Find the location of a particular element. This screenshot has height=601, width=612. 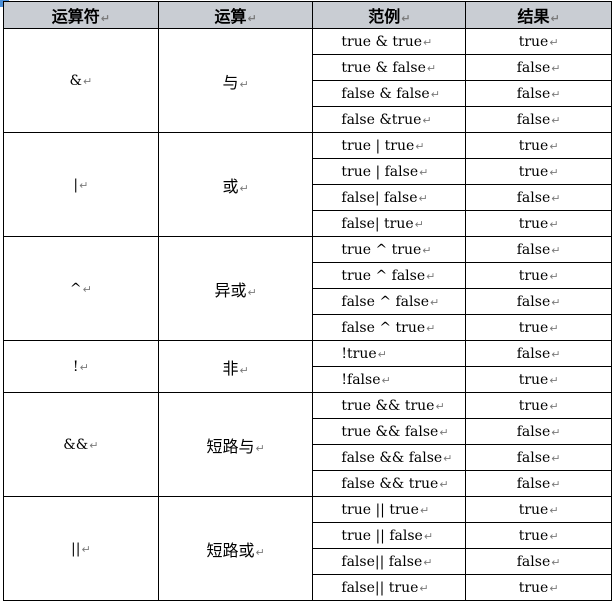

example-cell: true || false↵ is located at coordinates (389, 535).